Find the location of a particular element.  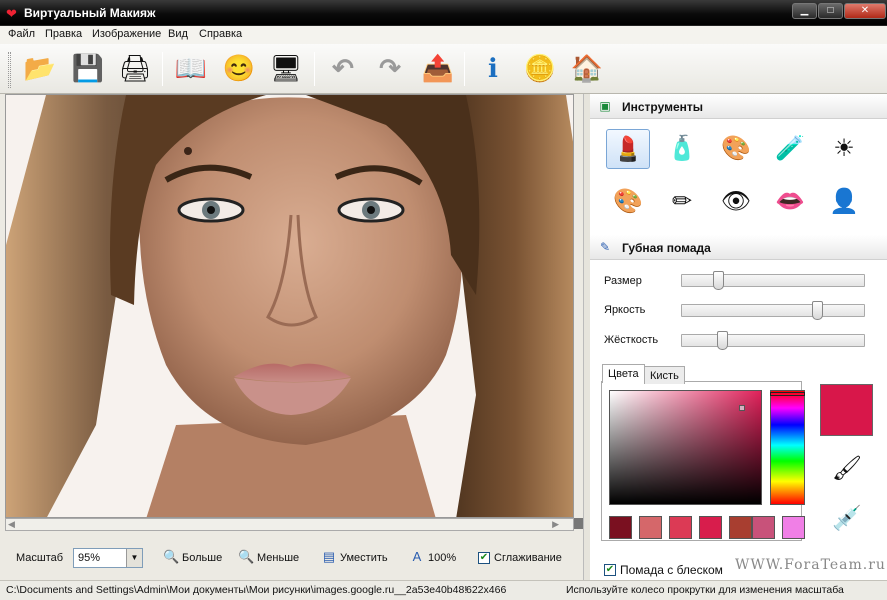

tools-panel-icon: ▣ is located at coordinates (605, 106).